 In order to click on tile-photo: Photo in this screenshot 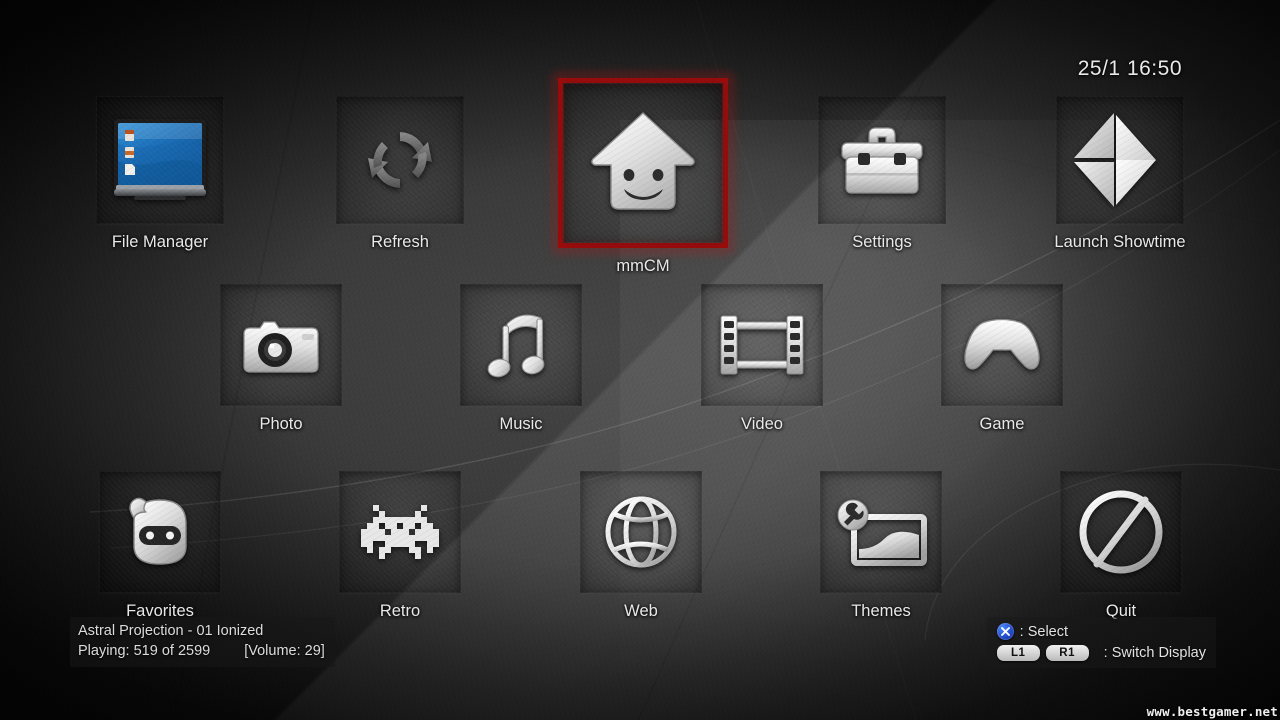, I will do `click(281, 359)`.